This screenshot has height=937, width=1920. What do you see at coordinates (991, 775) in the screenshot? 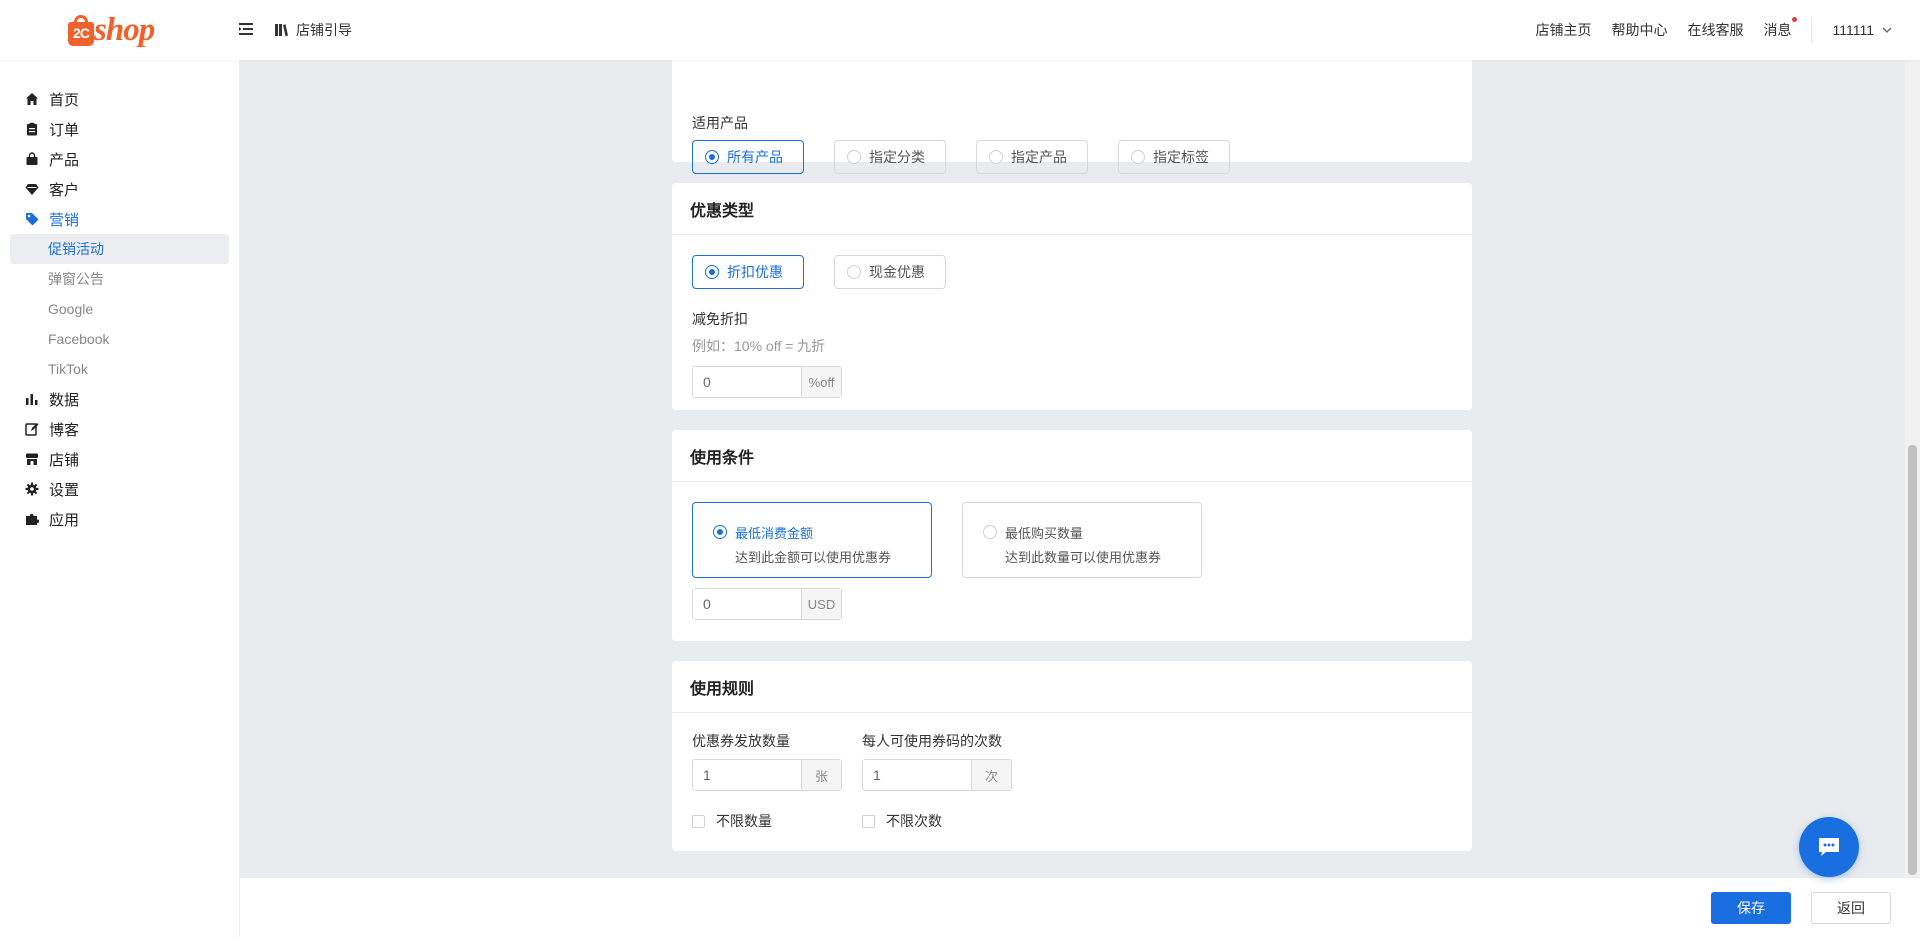
I see `per-user-suffix: 次` at bounding box center [991, 775].